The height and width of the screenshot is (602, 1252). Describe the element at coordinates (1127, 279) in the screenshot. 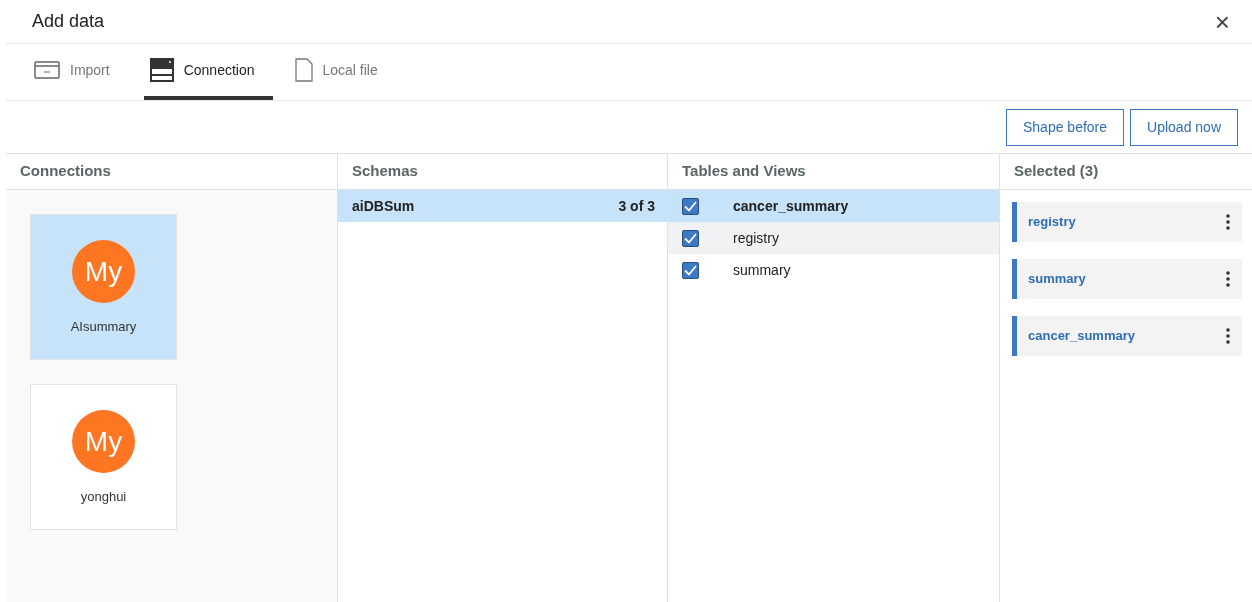

I see `selected-item: summary` at that location.